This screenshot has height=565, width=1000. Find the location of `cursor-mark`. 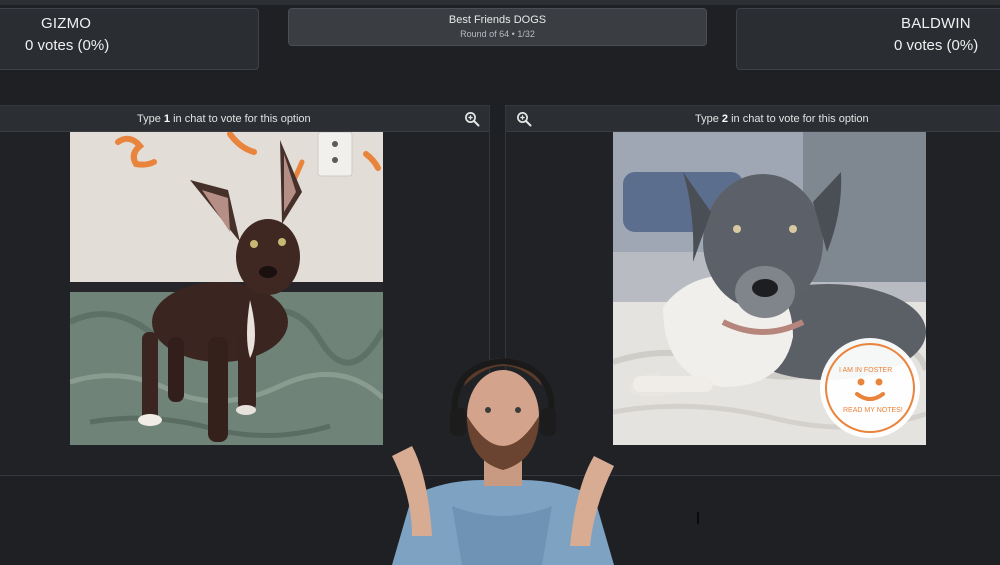

cursor-mark is located at coordinates (698, 518).